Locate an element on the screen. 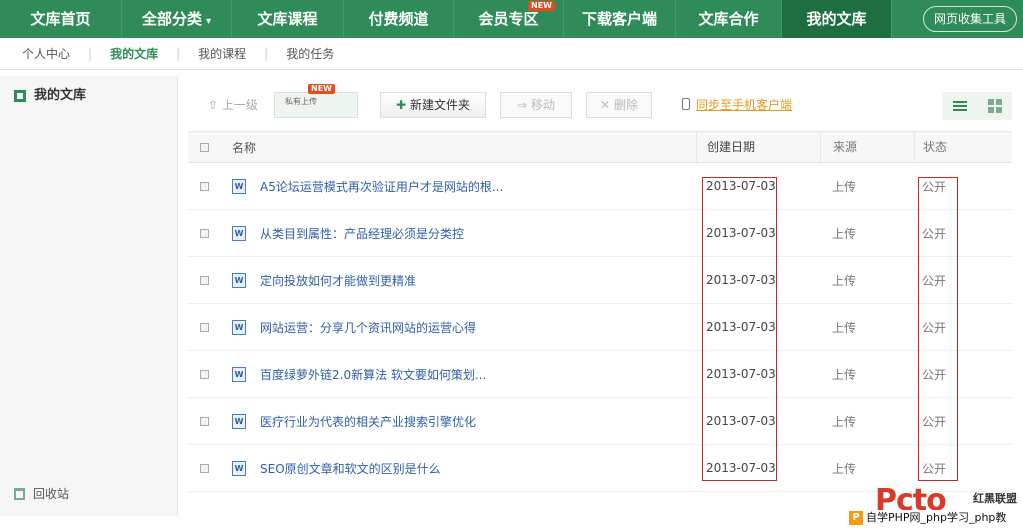 This screenshot has width=1023, height=528. arrow-right-icon: ⇒ is located at coordinates (522, 105).